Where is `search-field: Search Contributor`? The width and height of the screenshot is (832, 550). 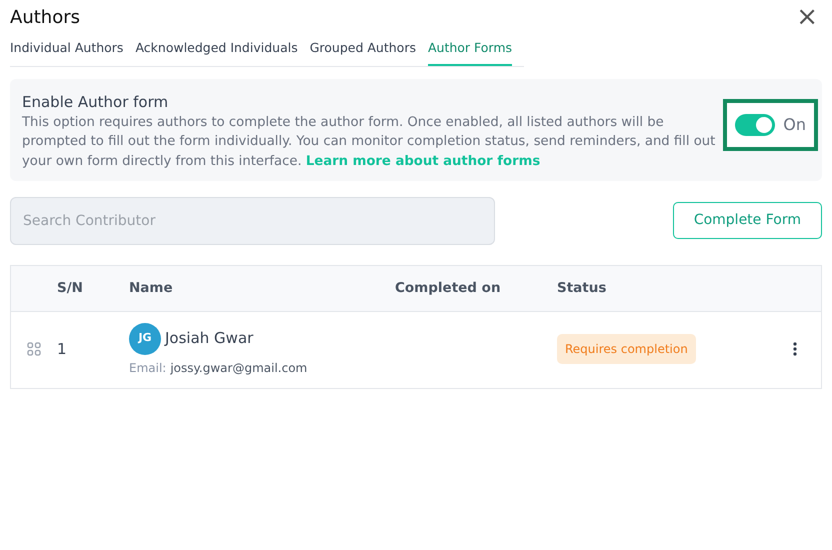
search-field: Search Contributor is located at coordinates (252, 220).